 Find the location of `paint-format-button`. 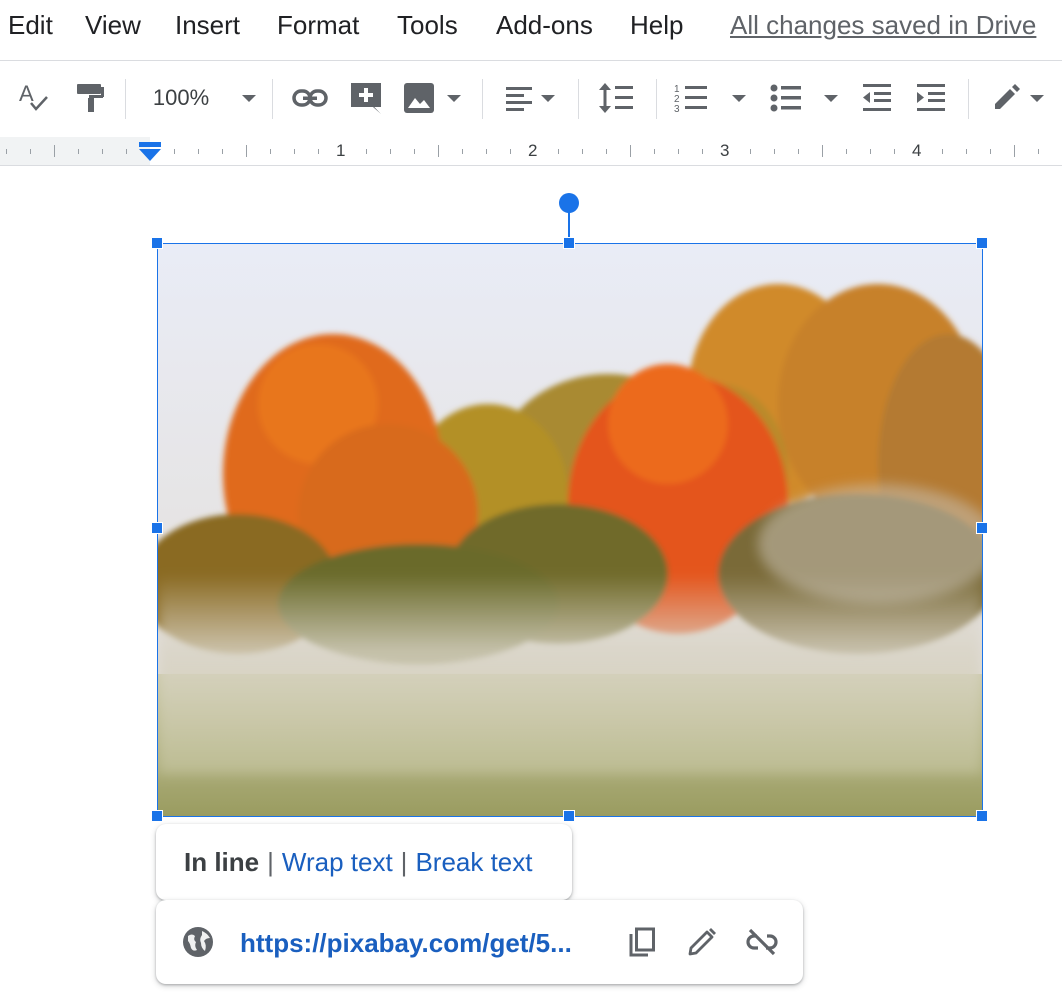

paint-format-button is located at coordinates (90, 98).